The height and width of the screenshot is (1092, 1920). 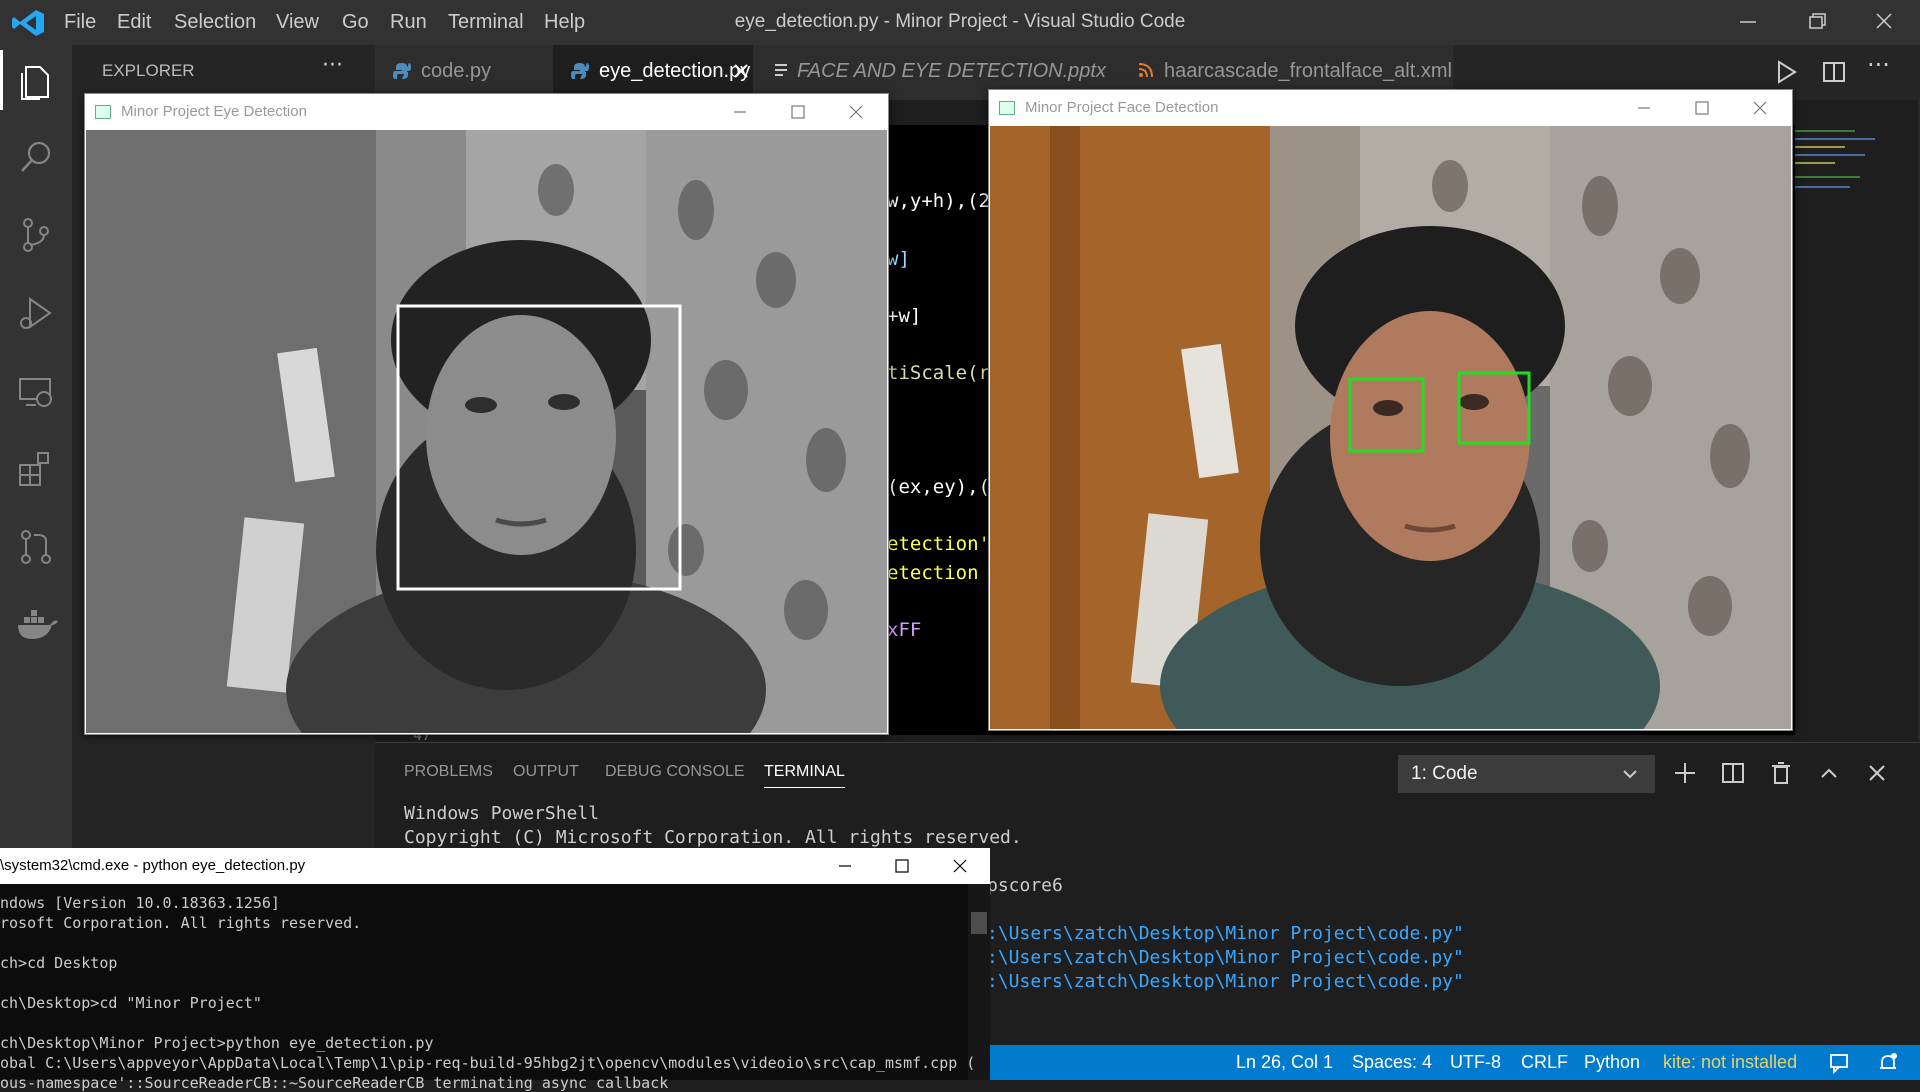 I want to click on close-panel-icon, so click(x=1877, y=773).